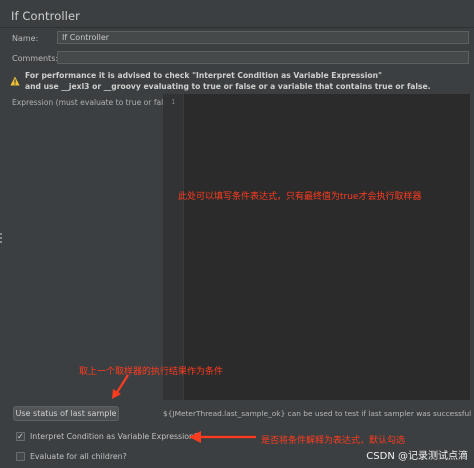  Describe the element at coordinates (174, 247) in the screenshot. I see `editor-gutter: 1` at that location.